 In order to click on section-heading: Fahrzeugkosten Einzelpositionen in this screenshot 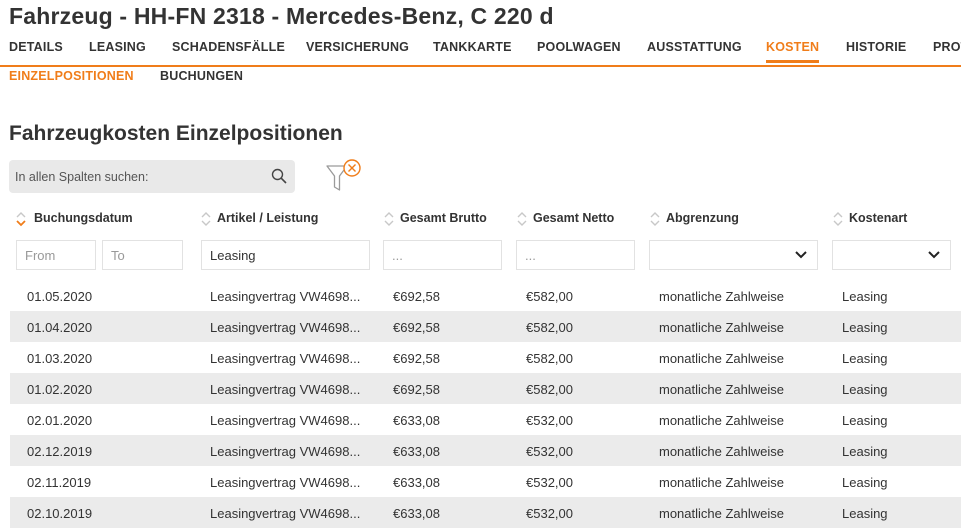, I will do `click(176, 133)`.